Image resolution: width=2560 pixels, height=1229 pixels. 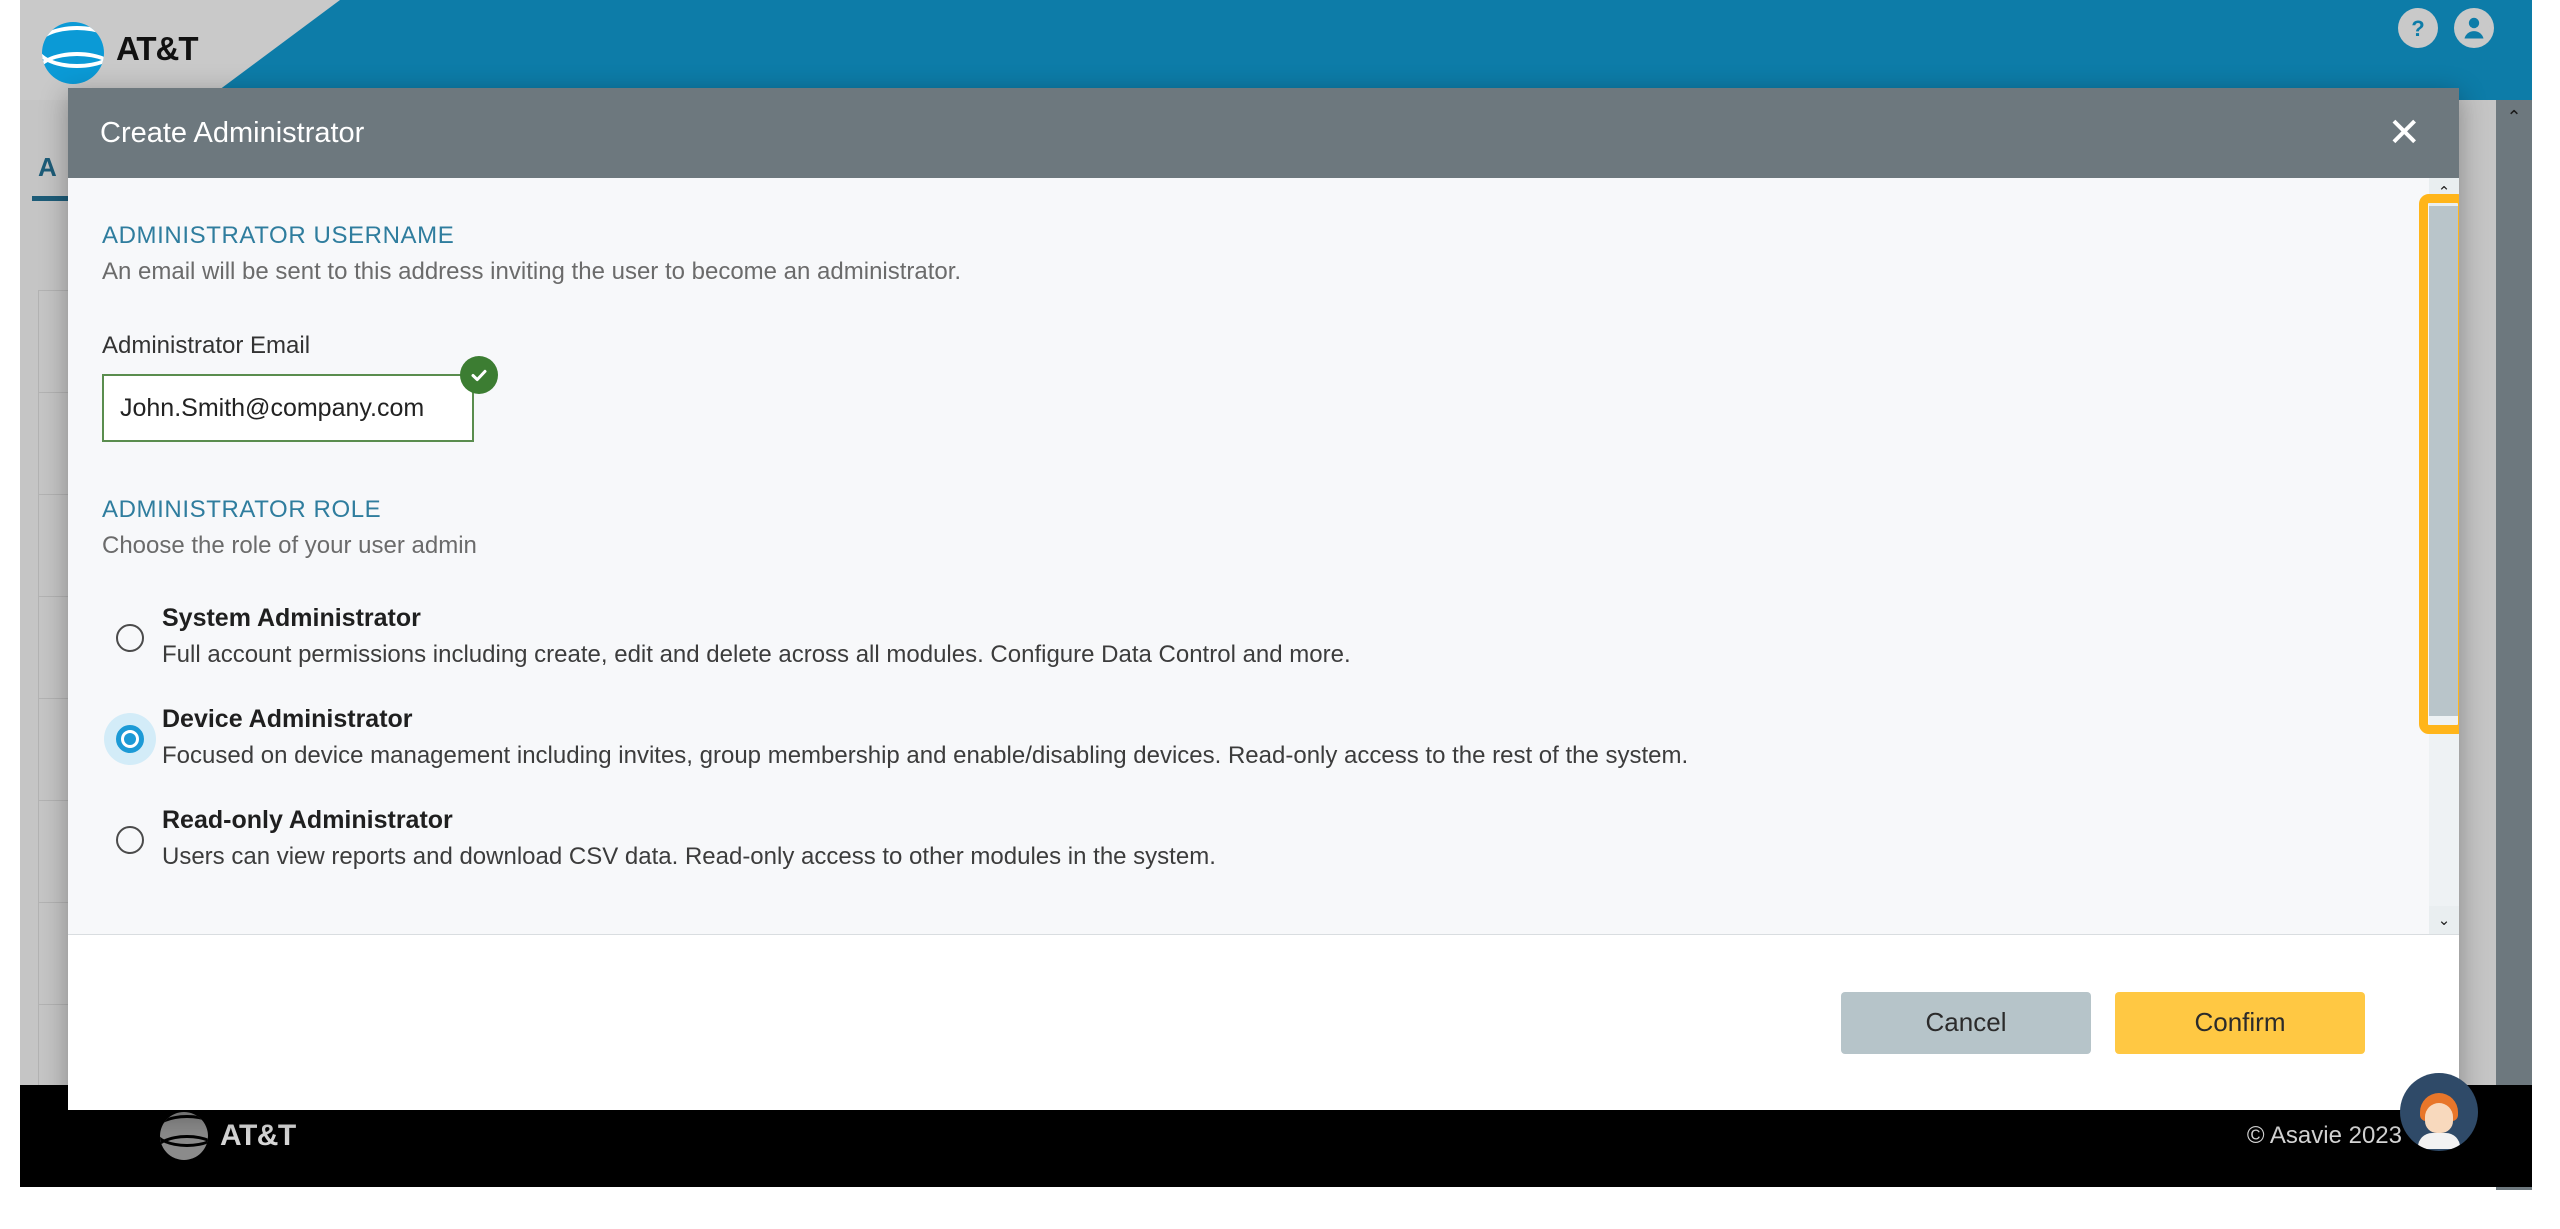 I want to click on radio-icon-device-administrator, so click(x=130, y=739).